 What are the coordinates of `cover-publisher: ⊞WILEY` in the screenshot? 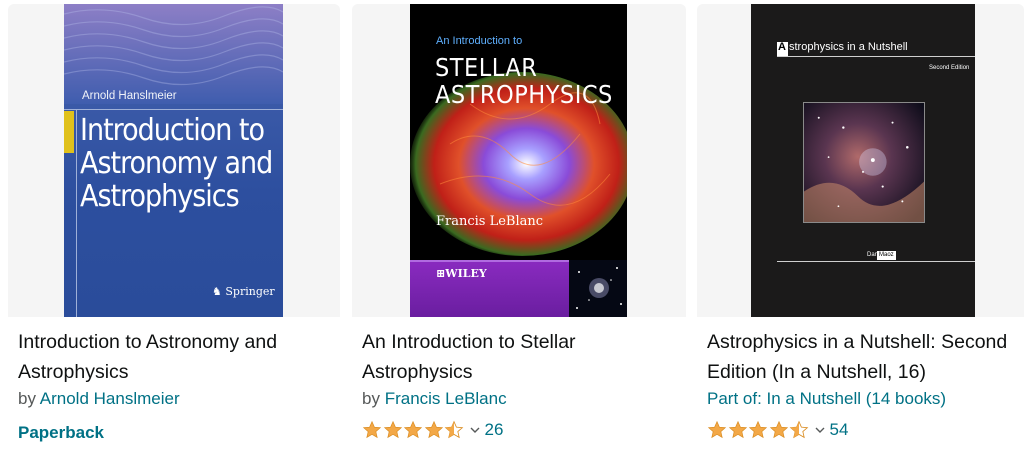 It's located at (461, 273).